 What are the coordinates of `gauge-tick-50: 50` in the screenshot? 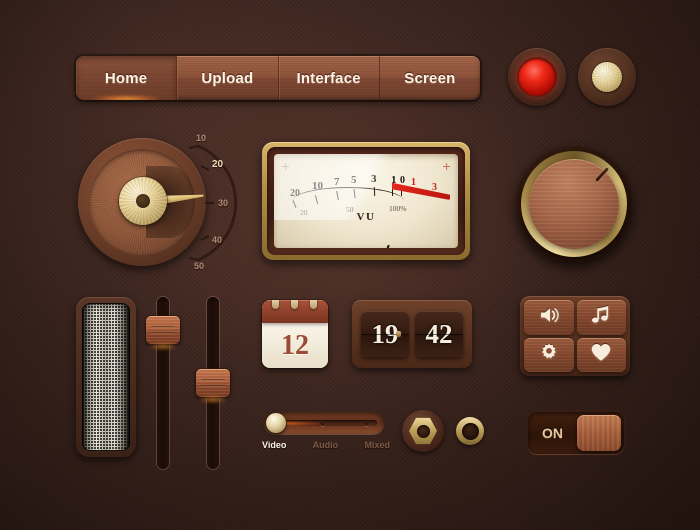 It's located at (199, 266).